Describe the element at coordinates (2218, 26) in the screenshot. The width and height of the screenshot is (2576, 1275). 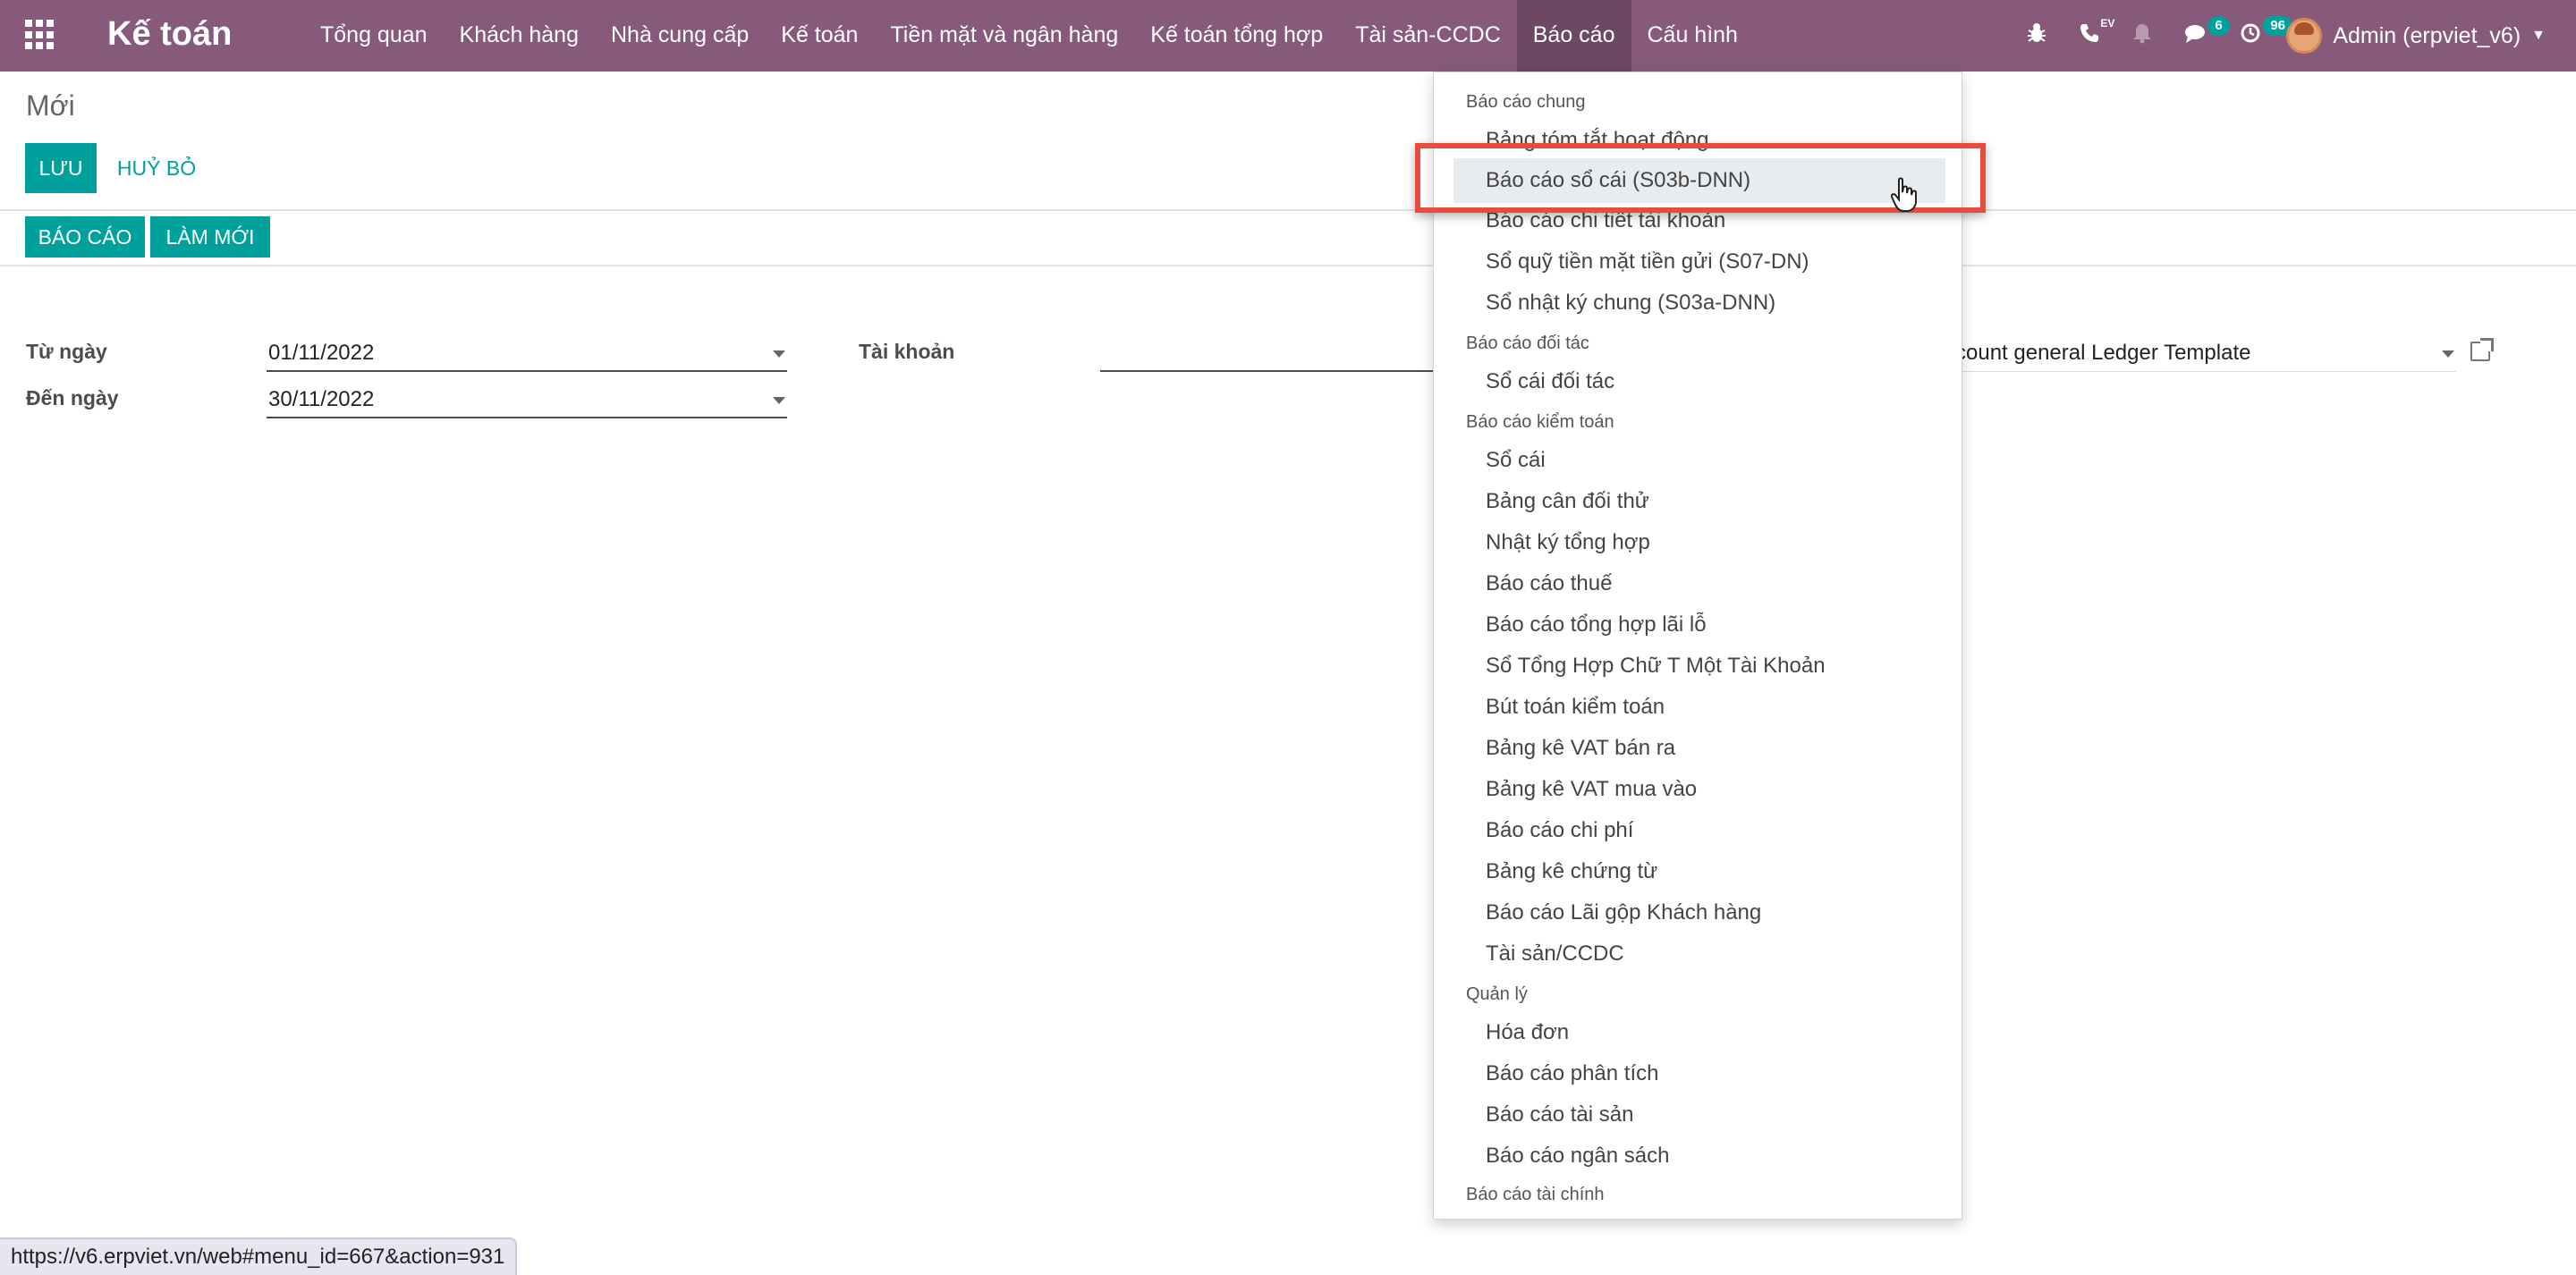
I see `messages-count-badge: 6` at that location.